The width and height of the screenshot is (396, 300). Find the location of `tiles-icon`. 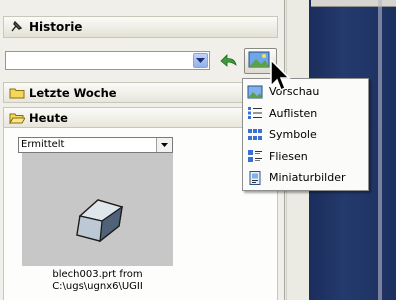

tiles-icon is located at coordinates (255, 156).